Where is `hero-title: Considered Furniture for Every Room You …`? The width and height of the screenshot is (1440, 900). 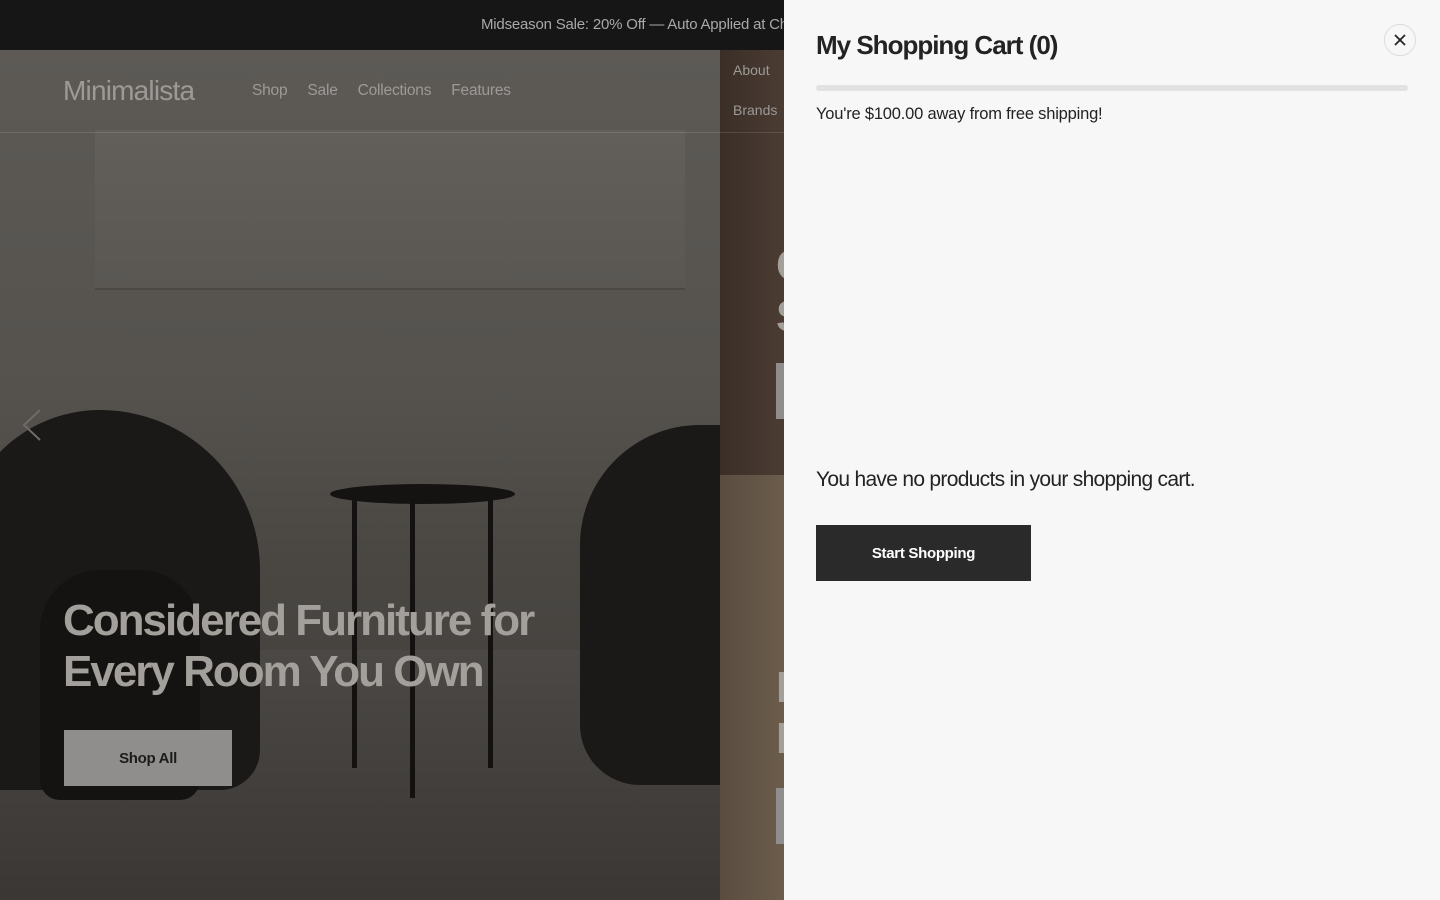 hero-title: Considered Furniture for Every Room You … is located at coordinates (299, 646).